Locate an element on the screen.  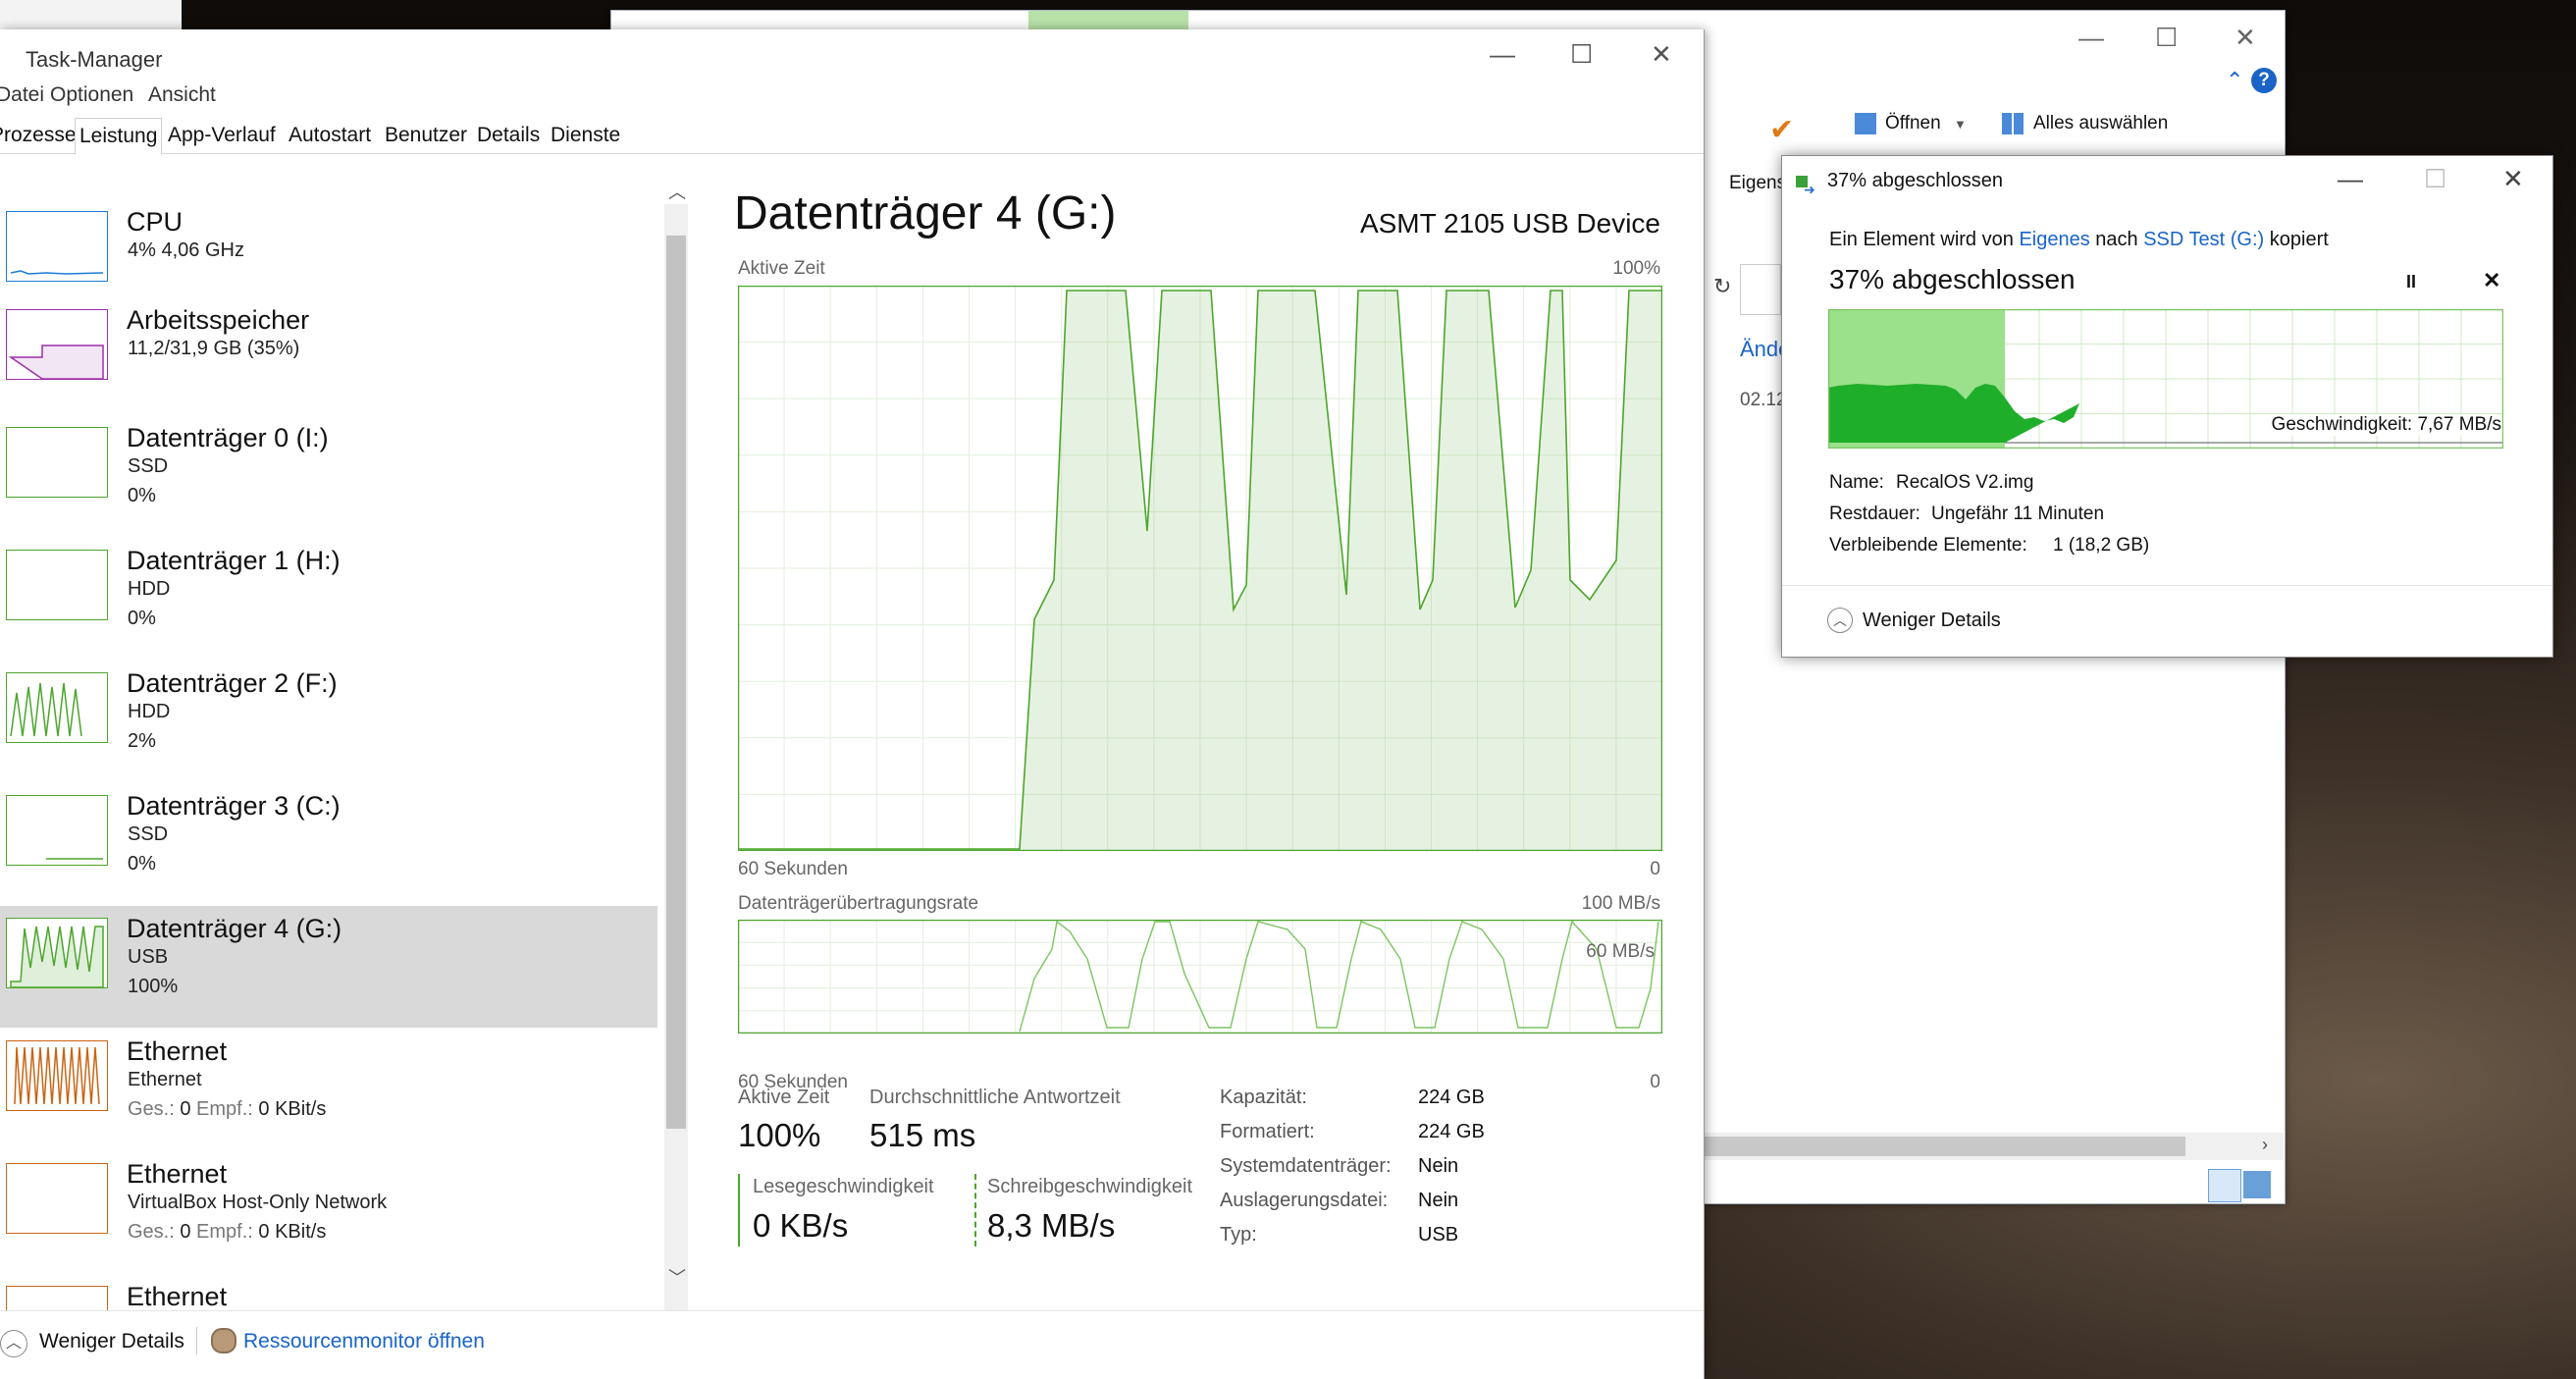
graph1-time-right: 0 is located at coordinates (1655, 869).